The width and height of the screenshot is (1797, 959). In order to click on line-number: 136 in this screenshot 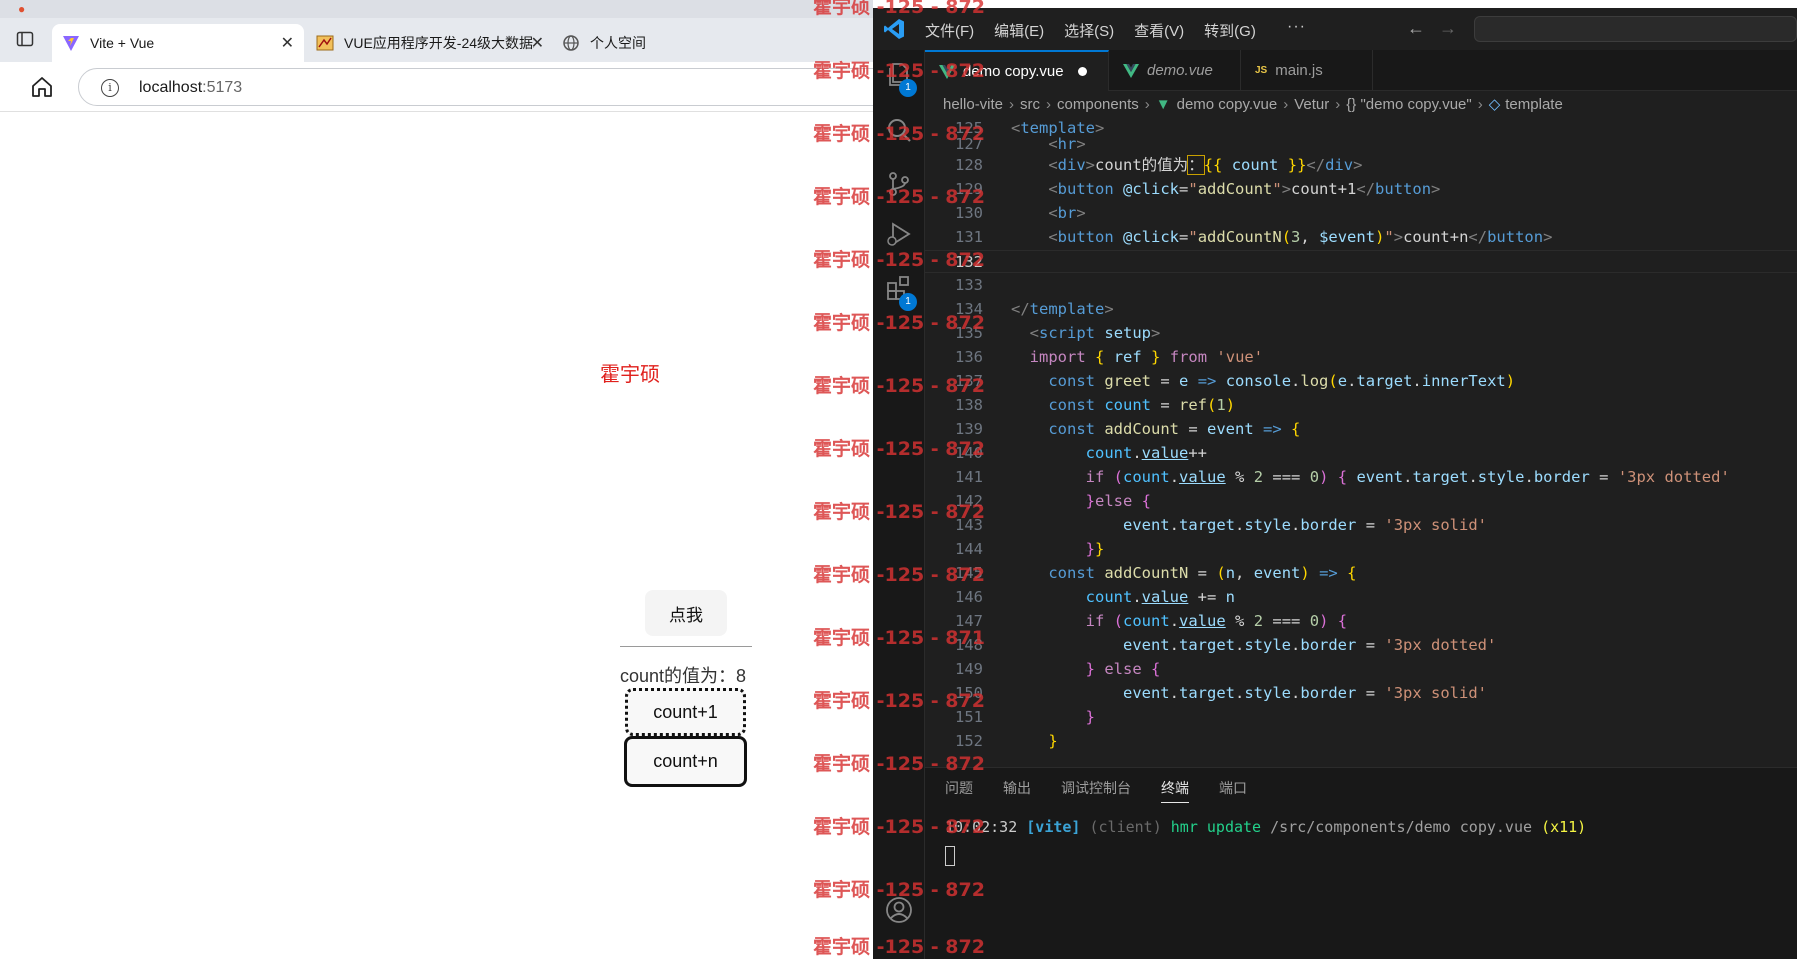, I will do `click(969, 357)`.